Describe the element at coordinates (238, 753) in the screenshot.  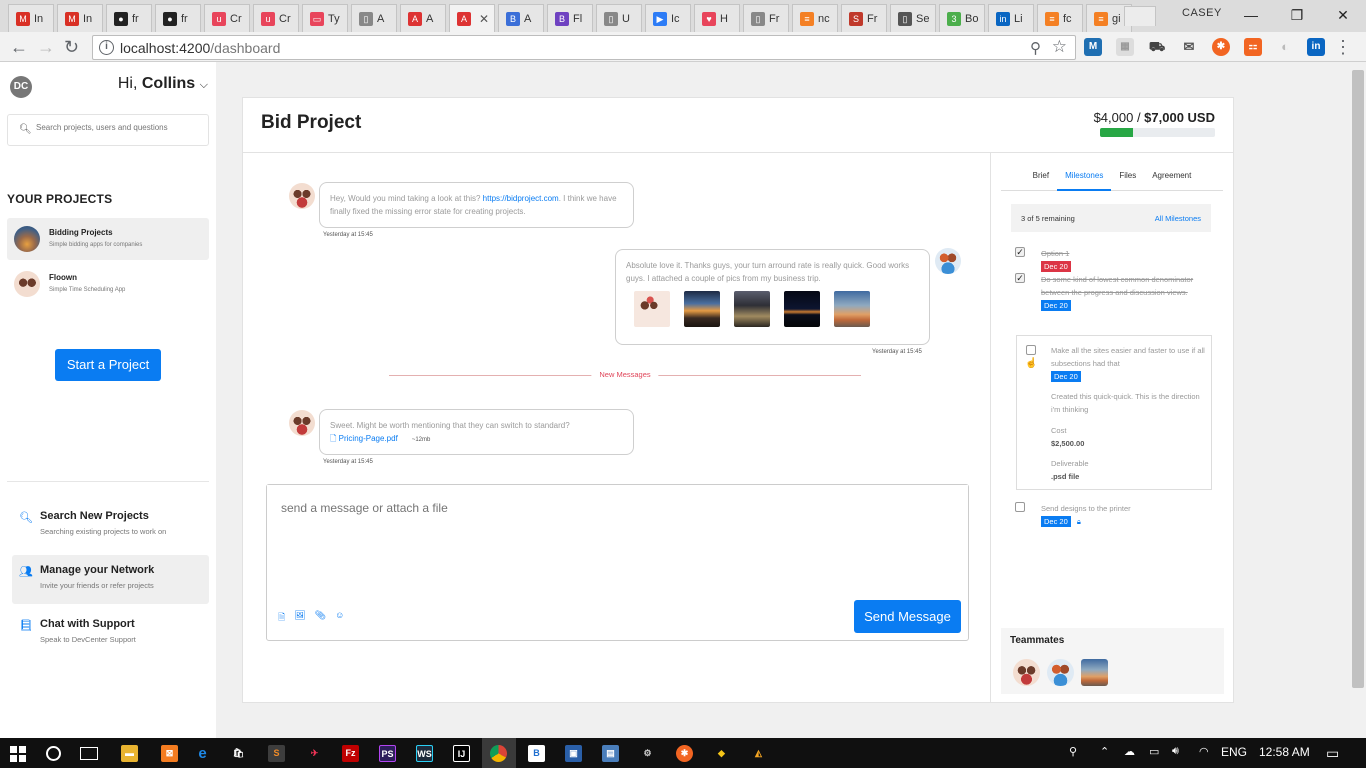
I see `store-icon: 🛍︎` at that location.